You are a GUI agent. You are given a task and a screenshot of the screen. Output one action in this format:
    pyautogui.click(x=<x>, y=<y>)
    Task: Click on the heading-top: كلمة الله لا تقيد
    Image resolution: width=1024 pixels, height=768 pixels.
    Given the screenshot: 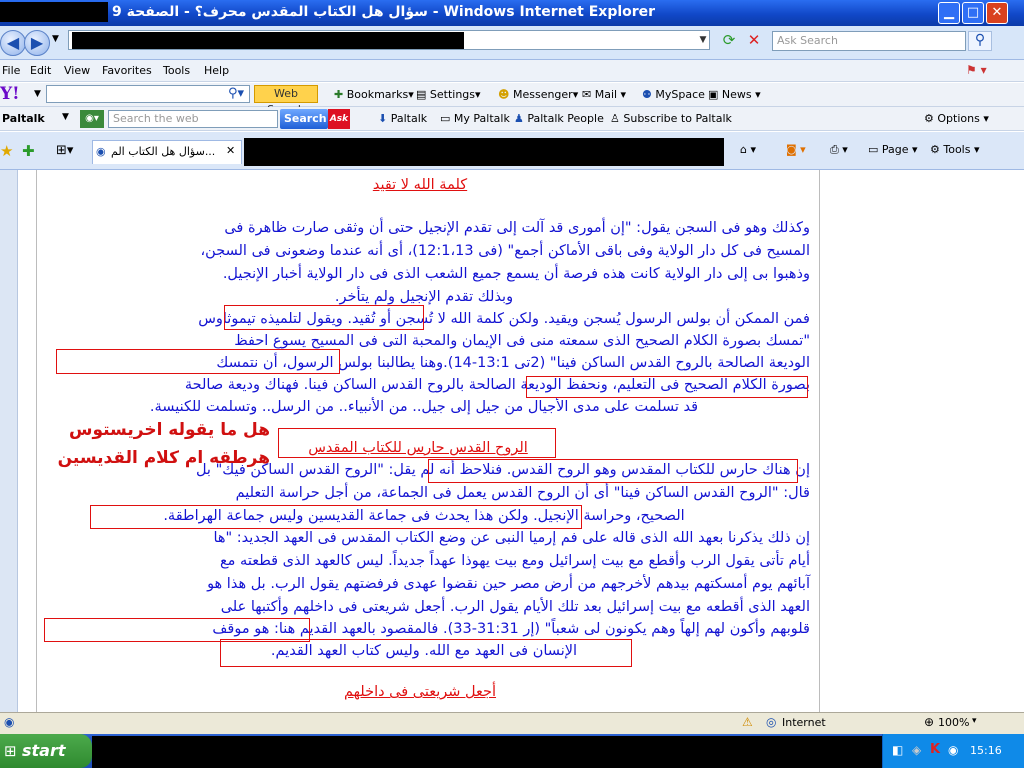 What is the action you would take?
    pyautogui.click(x=420, y=185)
    